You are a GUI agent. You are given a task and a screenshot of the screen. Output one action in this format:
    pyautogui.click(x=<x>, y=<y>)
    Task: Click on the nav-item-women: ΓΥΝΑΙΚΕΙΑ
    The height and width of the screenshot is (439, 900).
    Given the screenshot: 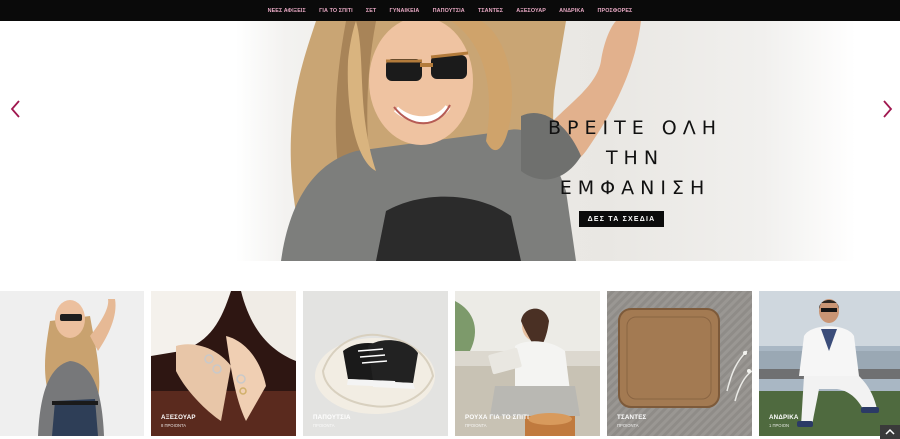 What is the action you would take?
    pyautogui.click(x=404, y=11)
    